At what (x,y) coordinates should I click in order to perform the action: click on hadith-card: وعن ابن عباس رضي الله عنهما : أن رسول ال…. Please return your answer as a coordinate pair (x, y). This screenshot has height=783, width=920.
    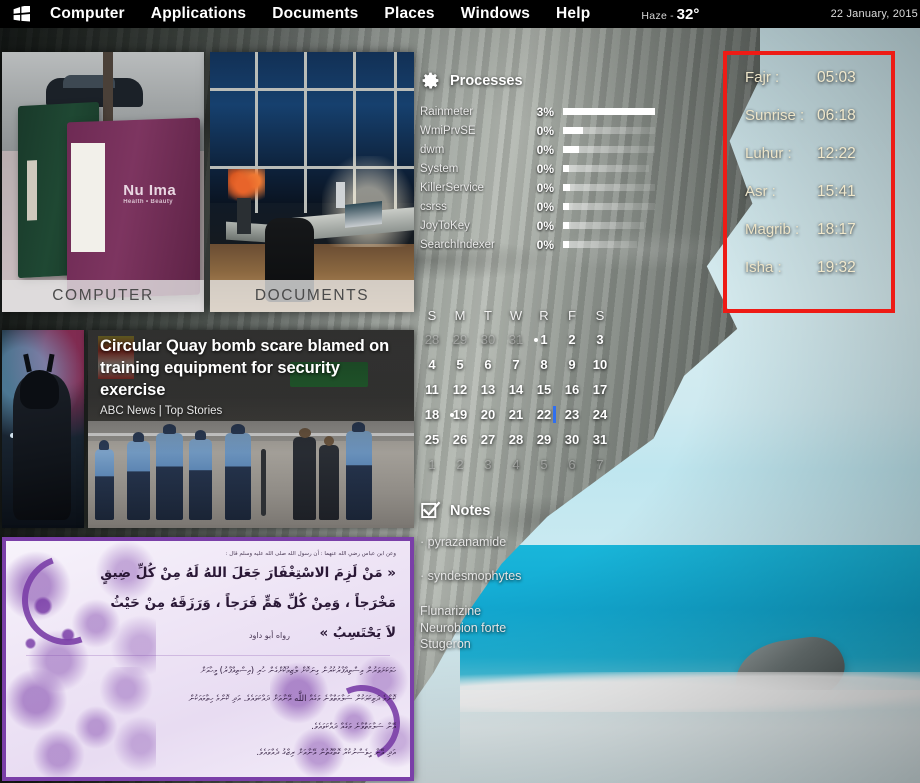
    Looking at the image, I should click on (208, 659).